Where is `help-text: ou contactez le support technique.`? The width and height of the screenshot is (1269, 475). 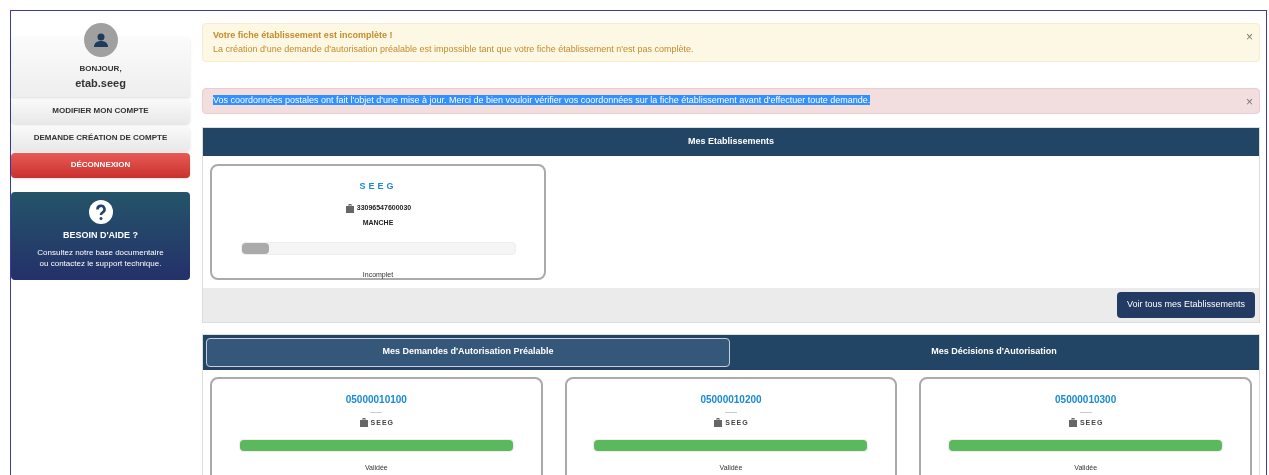
help-text: ou contactez le support technique. is located at coordinates (100, 263).